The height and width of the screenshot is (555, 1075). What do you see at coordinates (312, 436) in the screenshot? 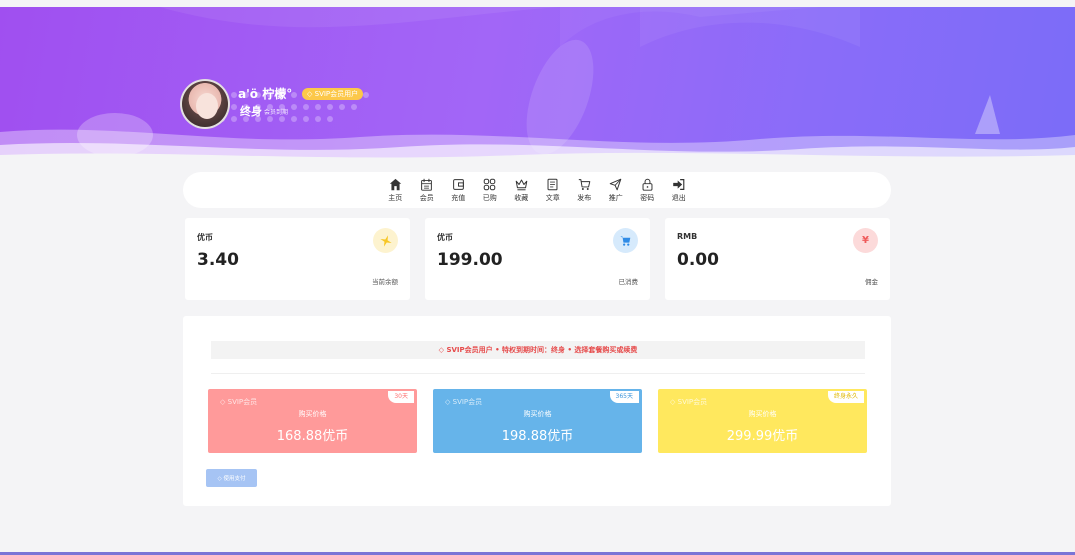
I see `plan-price: 168.88优币` at bounding box center [312, 436].